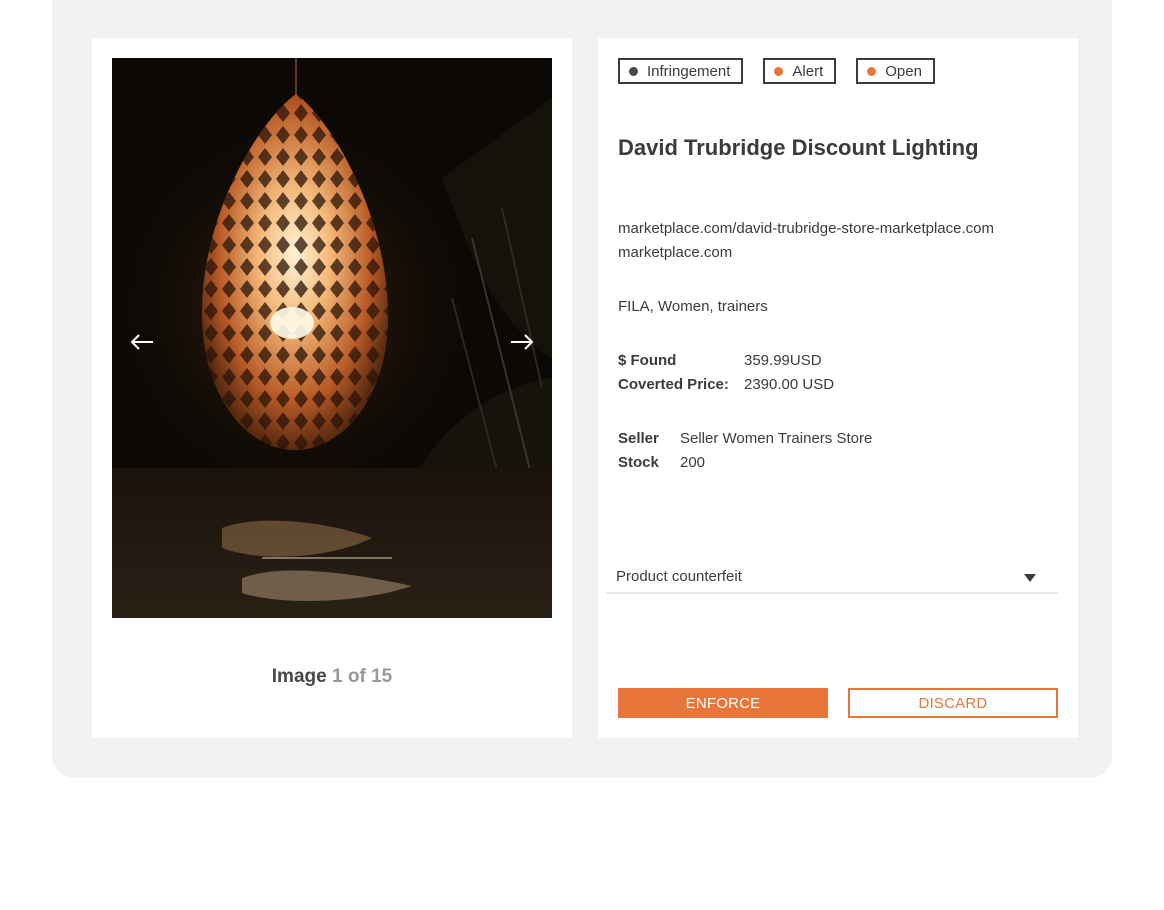 The width and height of the screenshot is (1164, 910). What do you see at coordinates (679, 576) in the screenshot?
I see `reason-select-value: Product counterfeit` at bounding box center [679, 576].